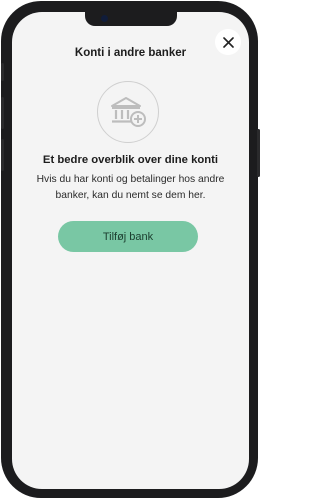 Image resolution: width=320 pixels, height=500 pixels. What do you see at coordinates (130, 19) in the screenshot?
I see `notch` at bounding box center [130, 19].